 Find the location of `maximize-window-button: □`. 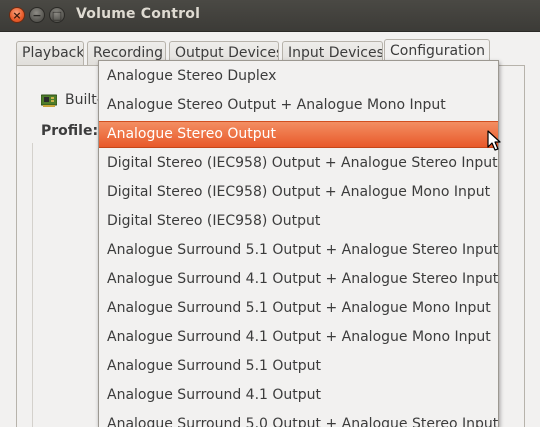

maximize-window-button: □ is located at coordinates (57, 15).